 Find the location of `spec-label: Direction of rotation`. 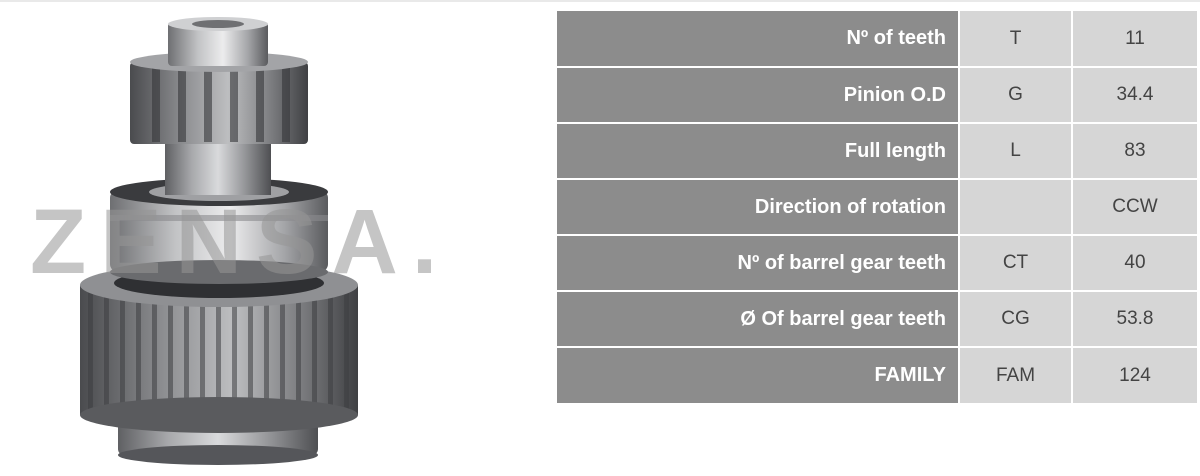

spec-label: Direction of rotation is located at coordinates (758, 207).